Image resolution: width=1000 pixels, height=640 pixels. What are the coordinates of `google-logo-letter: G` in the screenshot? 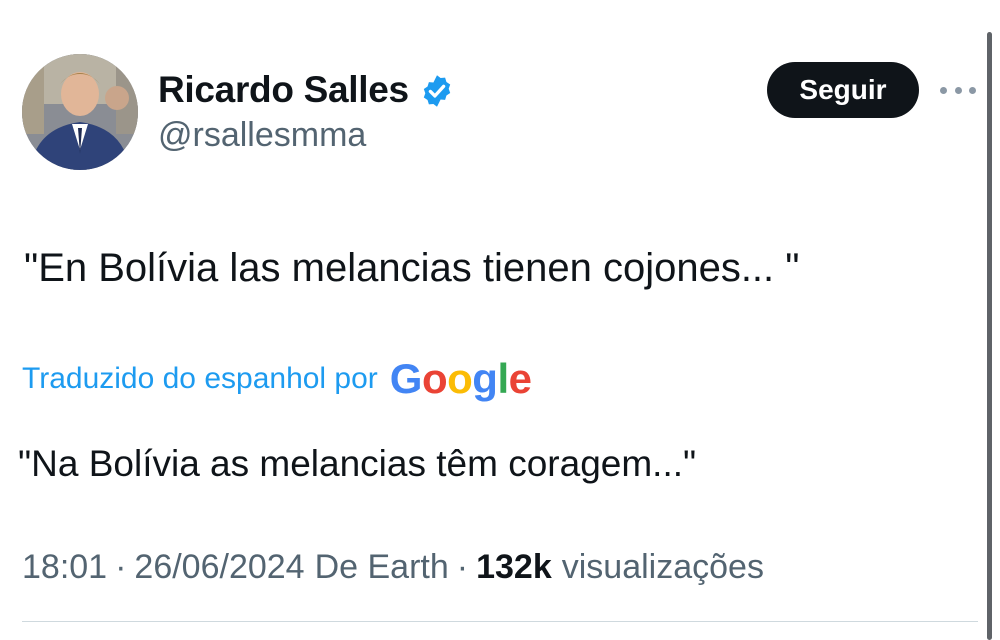 It's located at (406, 378).